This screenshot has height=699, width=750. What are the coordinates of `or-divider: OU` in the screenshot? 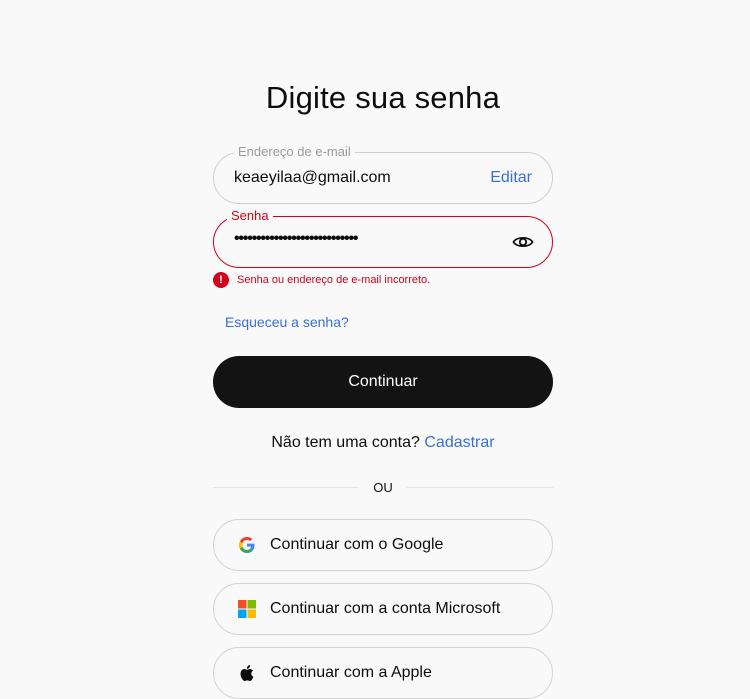 It's located at (383, 488).